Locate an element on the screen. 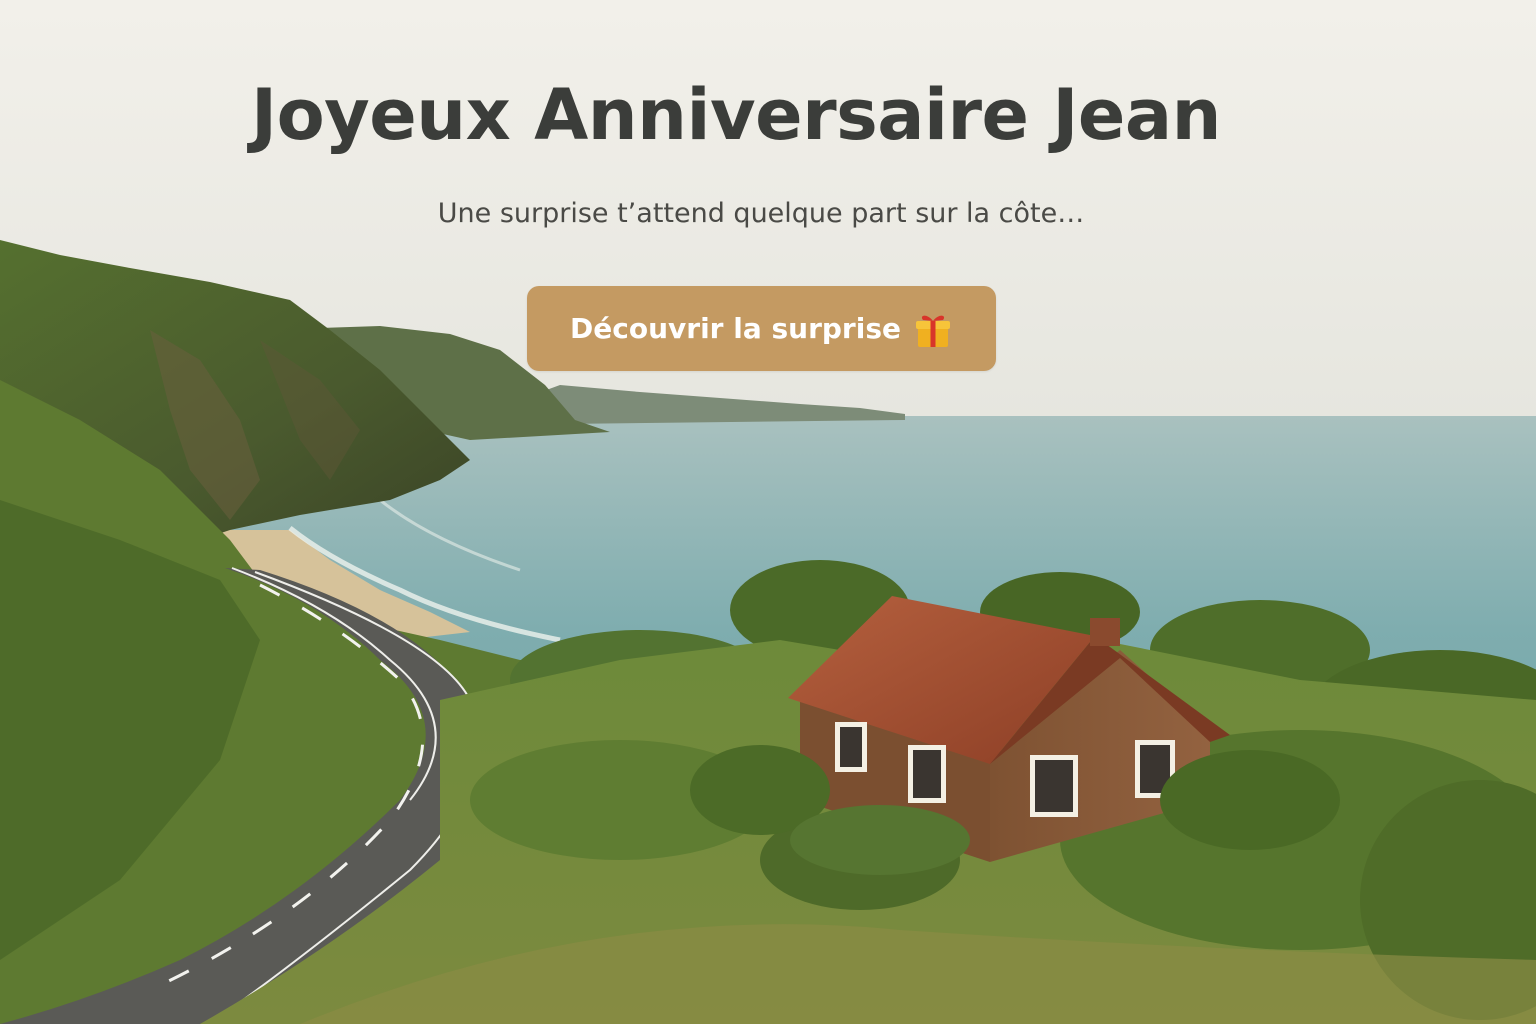 The width and height of the screenshot is (1536, 1024). page-title: Joyeux Anniversaire Jean is located at coordinates (736, 115).